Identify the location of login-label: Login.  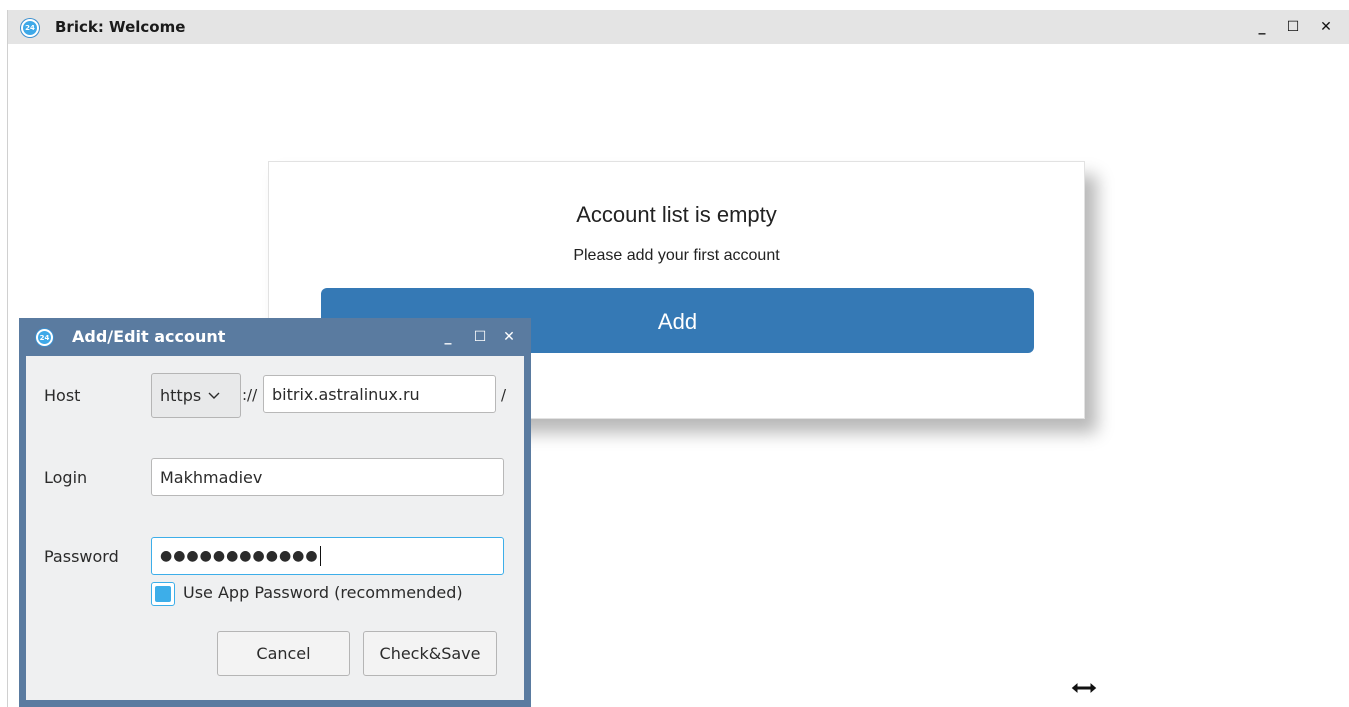
(66, 477).